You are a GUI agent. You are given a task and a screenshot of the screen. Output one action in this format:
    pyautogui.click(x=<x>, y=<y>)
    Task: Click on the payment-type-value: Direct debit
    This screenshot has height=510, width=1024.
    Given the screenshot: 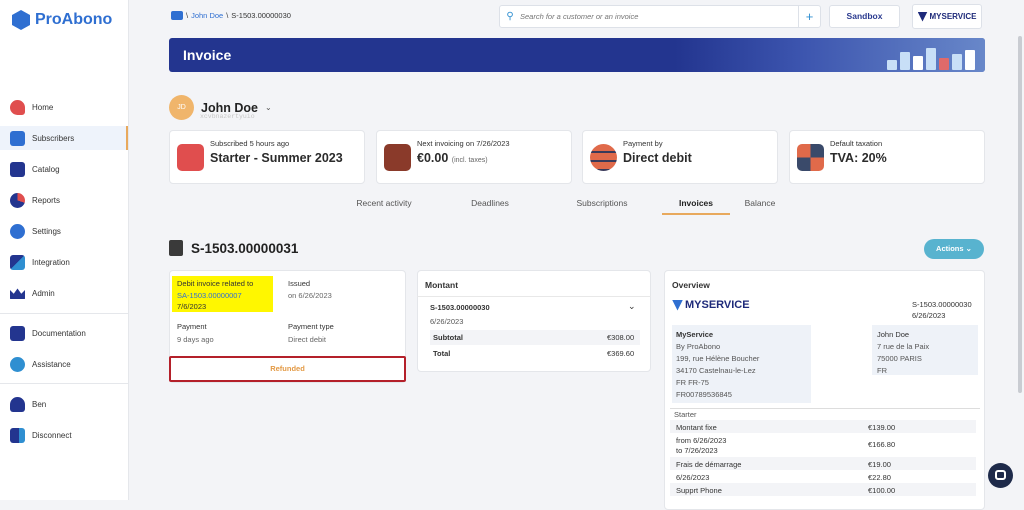 What is the action you would take?
    pyautogui.click(x=307, y=339)
    